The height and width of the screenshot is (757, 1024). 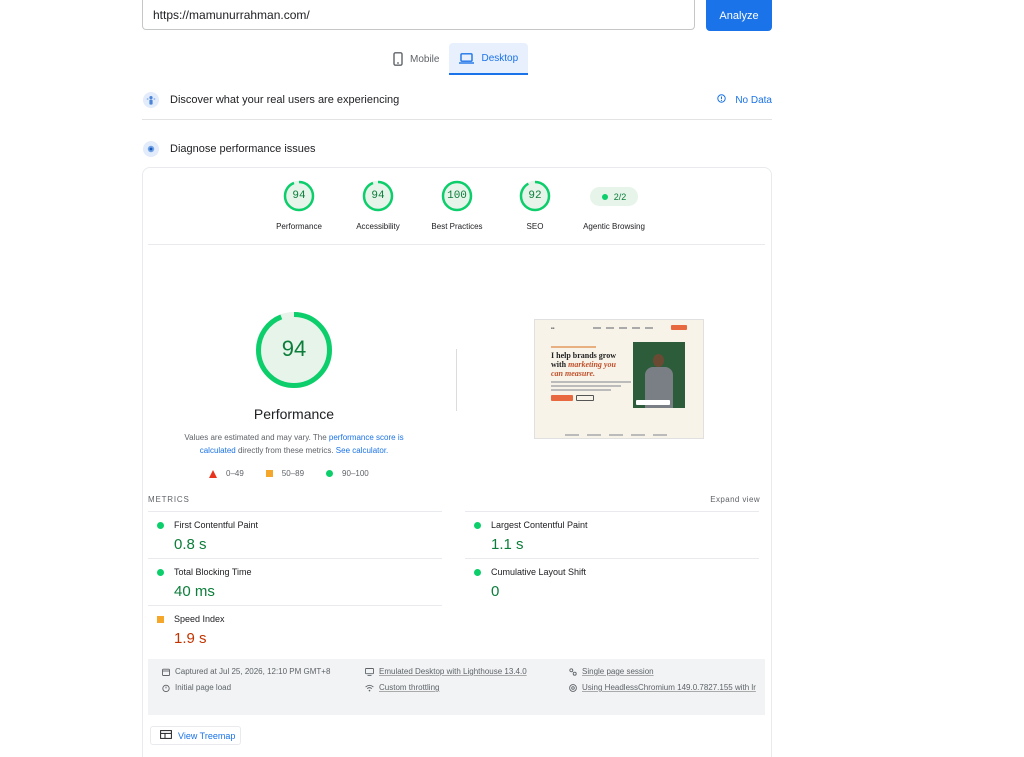 What do you see at coordinates (295, 628) in the screenshot?
I see `metric-speed-index: Speed Index 1.9 s` at bounding box center [295, 628].